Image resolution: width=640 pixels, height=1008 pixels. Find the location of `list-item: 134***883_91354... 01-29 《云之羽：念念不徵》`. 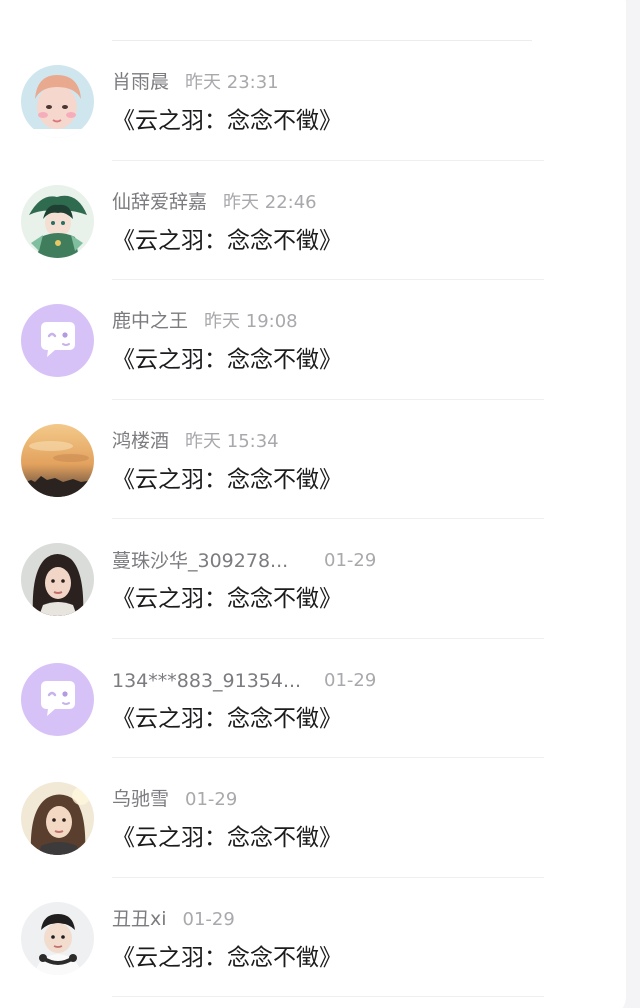

list-item: 134***883_91354... 01-29 《云之羽：念念不徵》 is located at coordinates (313, 698).